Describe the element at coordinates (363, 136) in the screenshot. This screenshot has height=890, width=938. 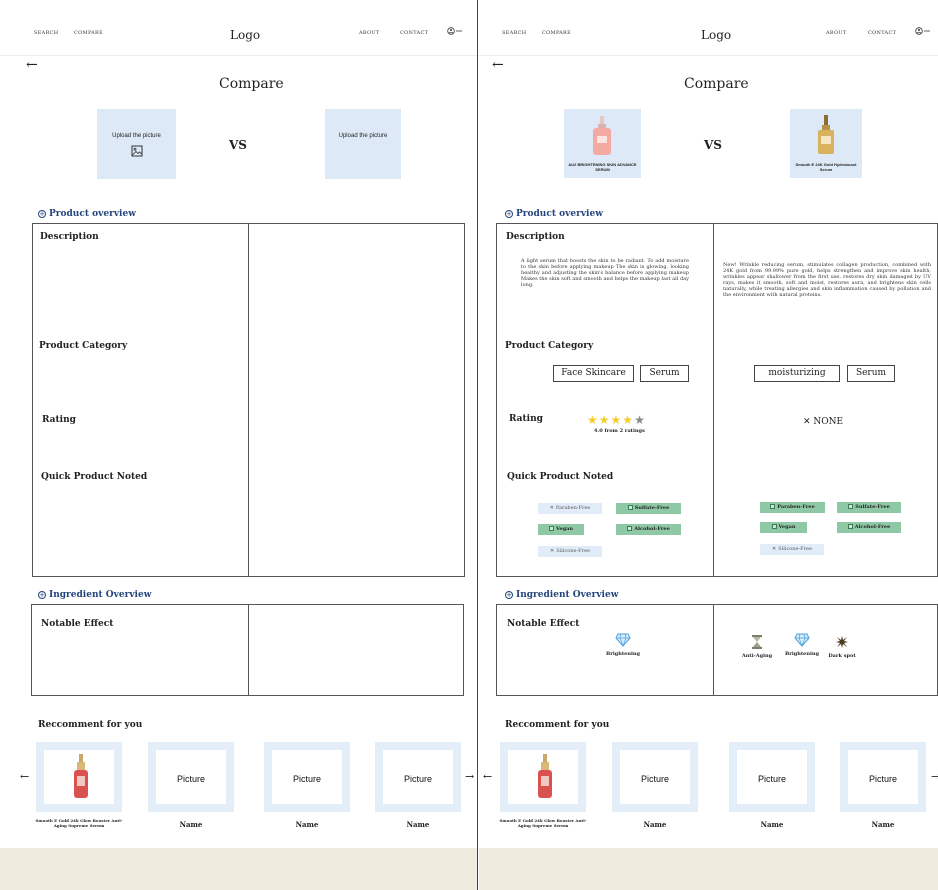
I see `upload-label: Upload the picture` at that location.